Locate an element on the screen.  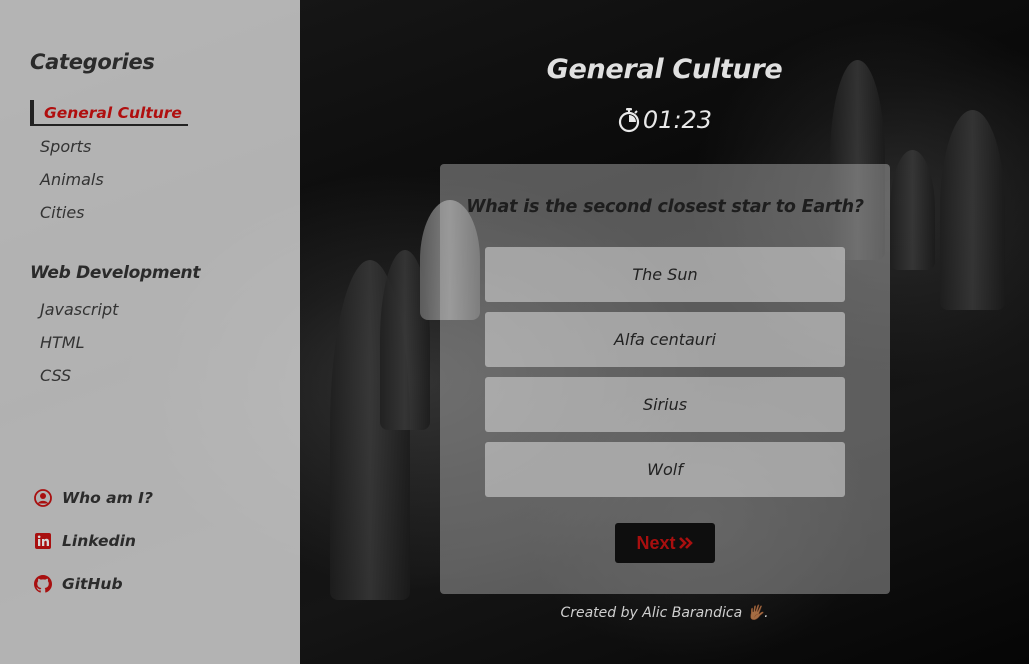
linkedin-label: Linkedin is located at coordinates (99, 540).